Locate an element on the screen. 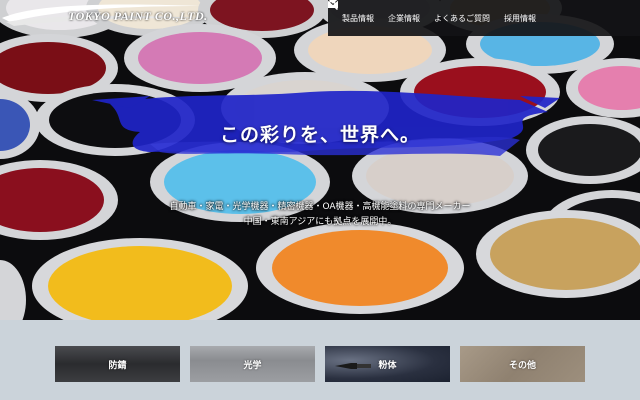 The height and width of the screenshot is (400, 640). nav-item-products: 製品情報 is located at coordinates (358, 18).